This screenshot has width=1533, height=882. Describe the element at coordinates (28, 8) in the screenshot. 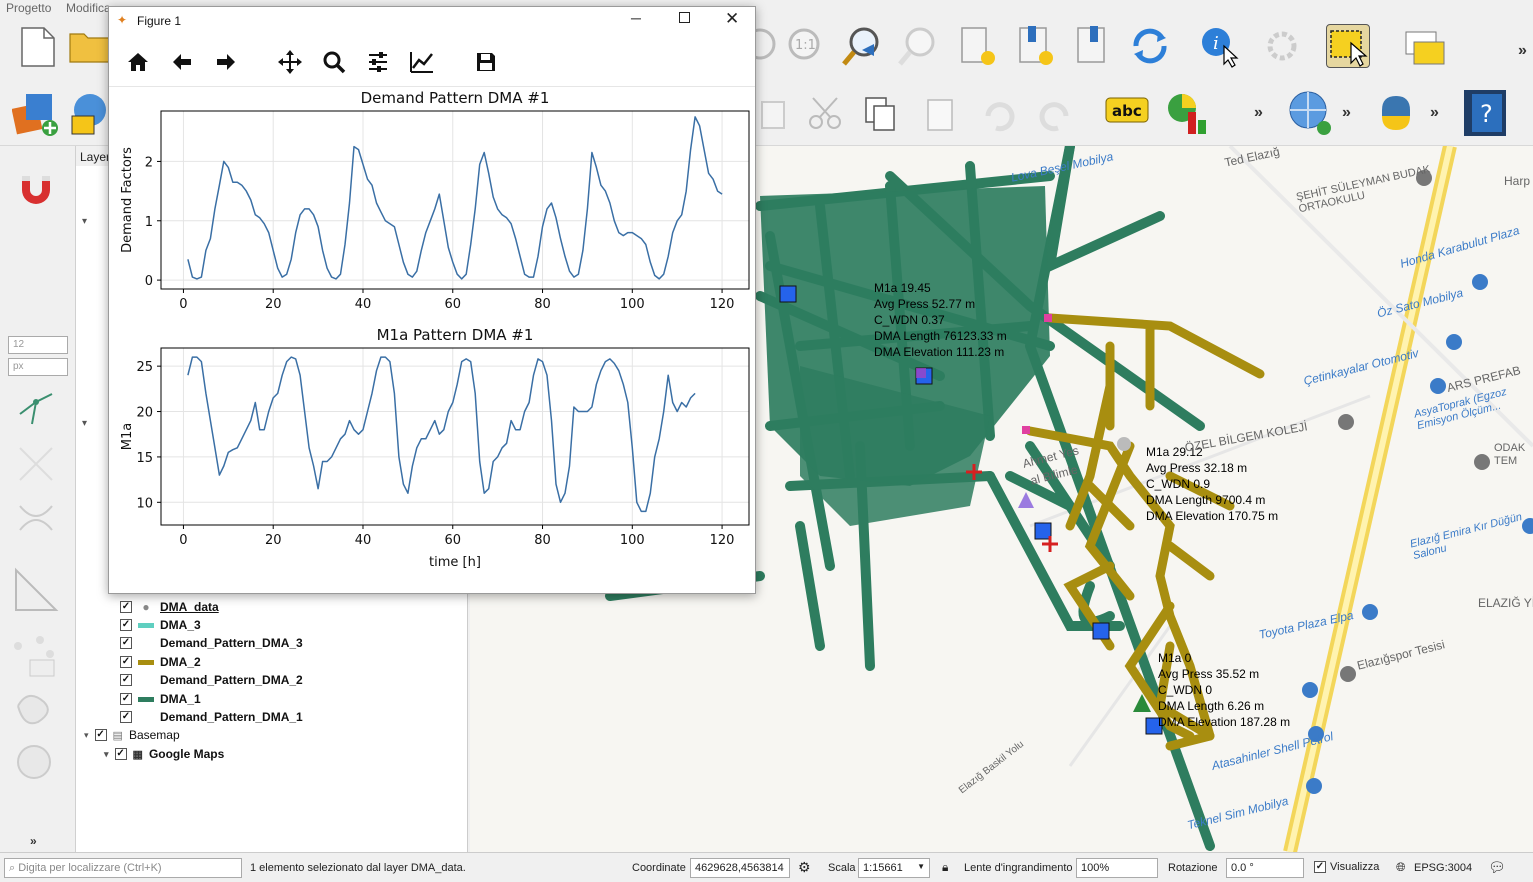

I see `menu-progetto: Progetto` at that location.